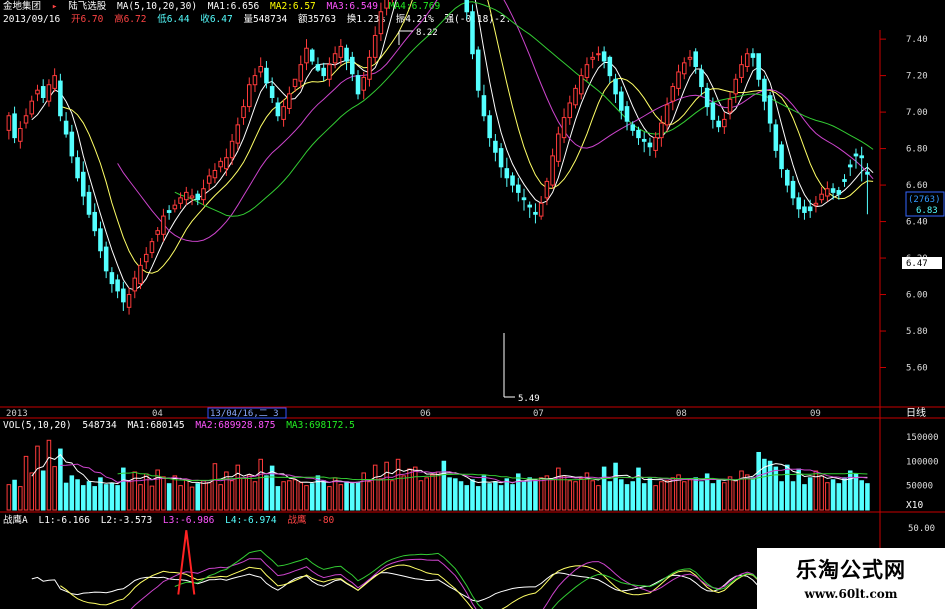 The height and width of the screenshot is (609, 945). What do you see at coordinates (538, 414) in the screenshot?
I see `time-label-07: 07` at bounding box center [538, 414].